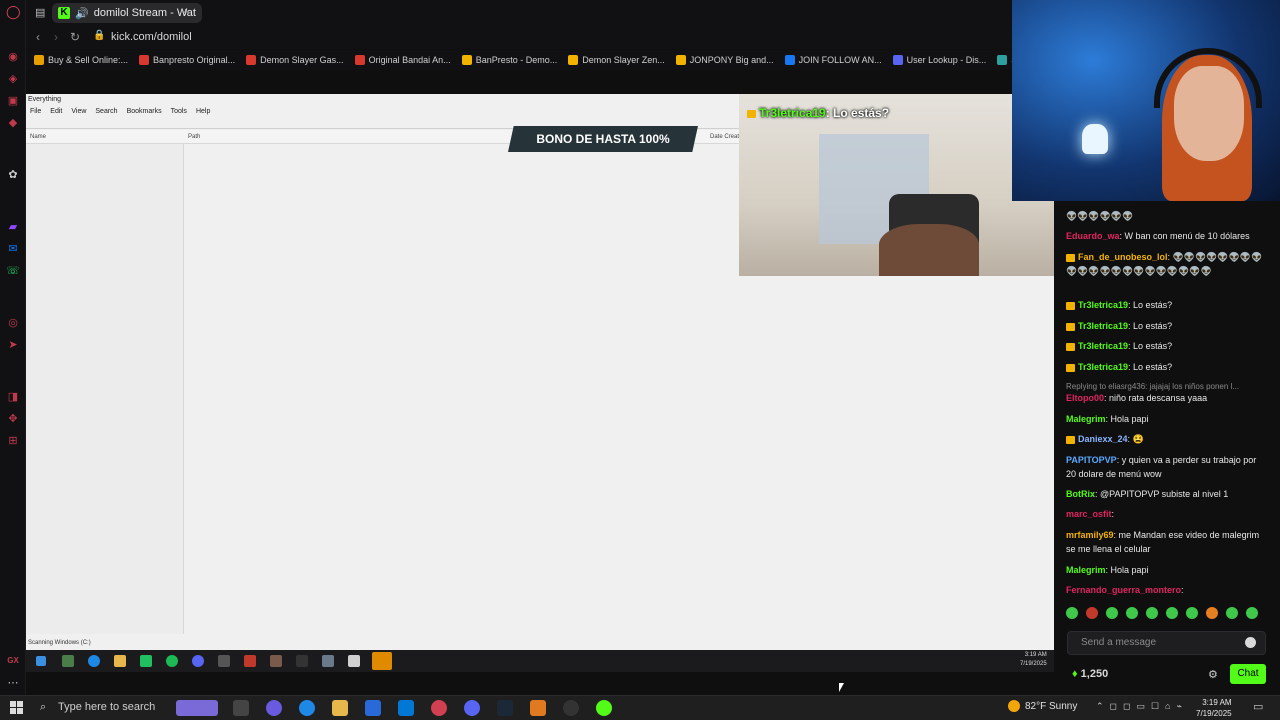  I want to click on copilot-icon, so click(274, 708).